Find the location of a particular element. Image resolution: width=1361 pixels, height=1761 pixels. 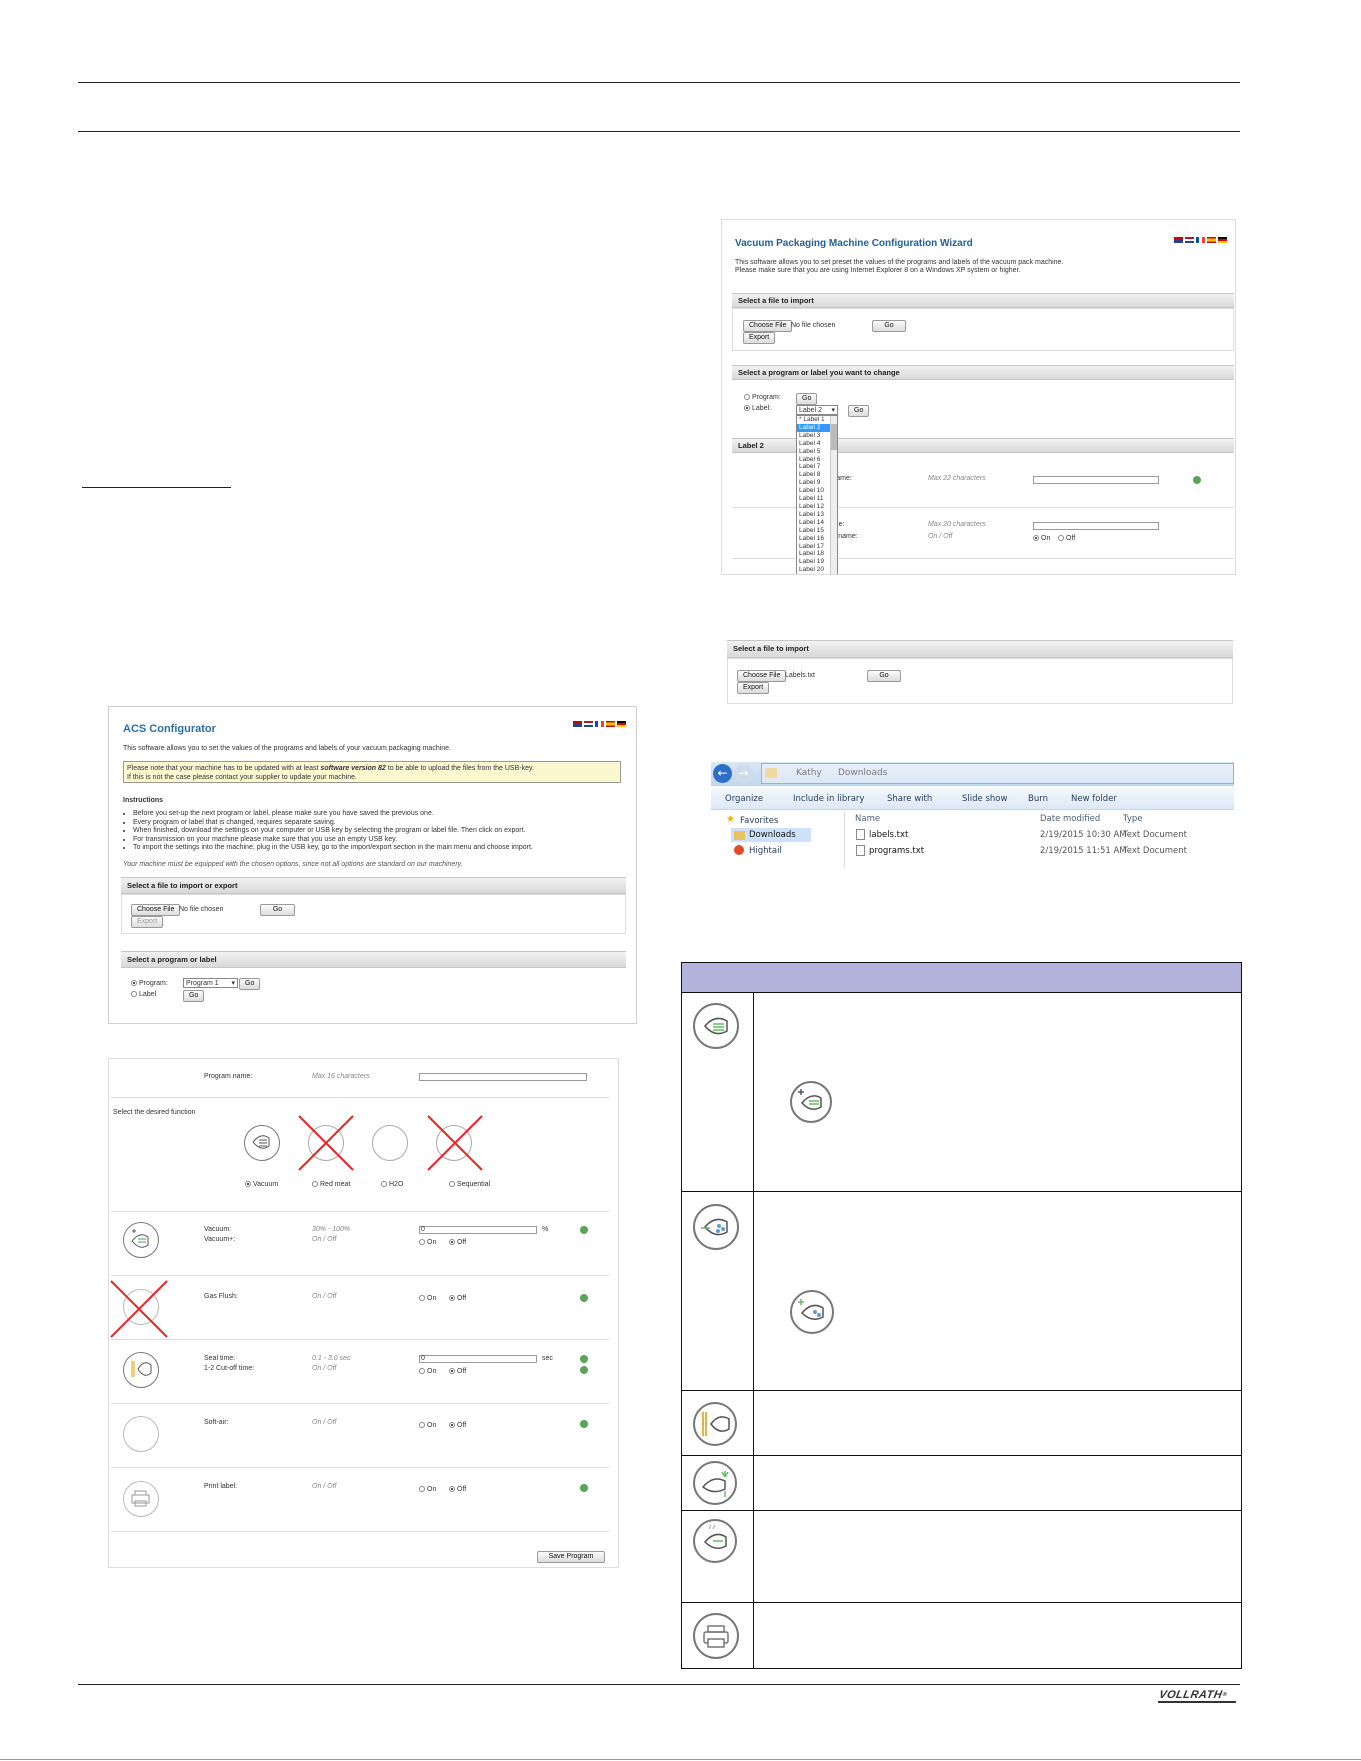

organize-menu: Organize is located at coordinates (744, 799).